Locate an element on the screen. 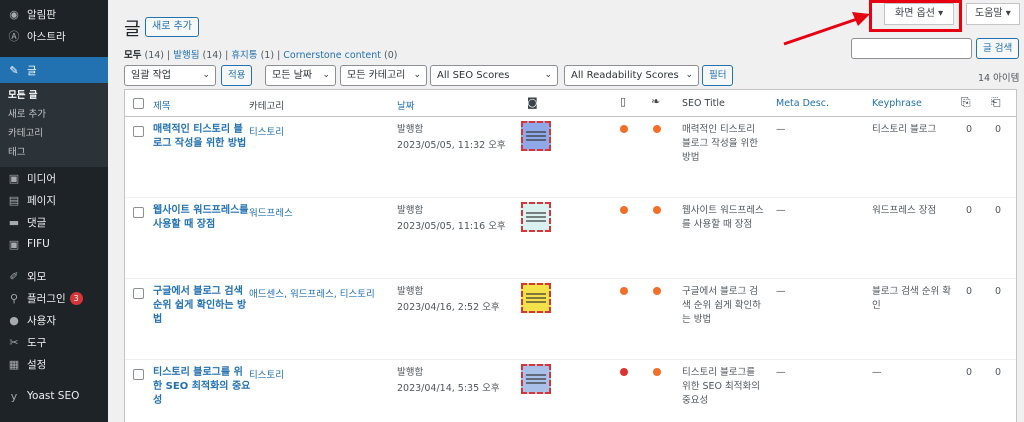 This screenshot has width=1024, height=422. bulk-action-select: 일괄 작업 ⌄ is located at coordinates (170, 75).